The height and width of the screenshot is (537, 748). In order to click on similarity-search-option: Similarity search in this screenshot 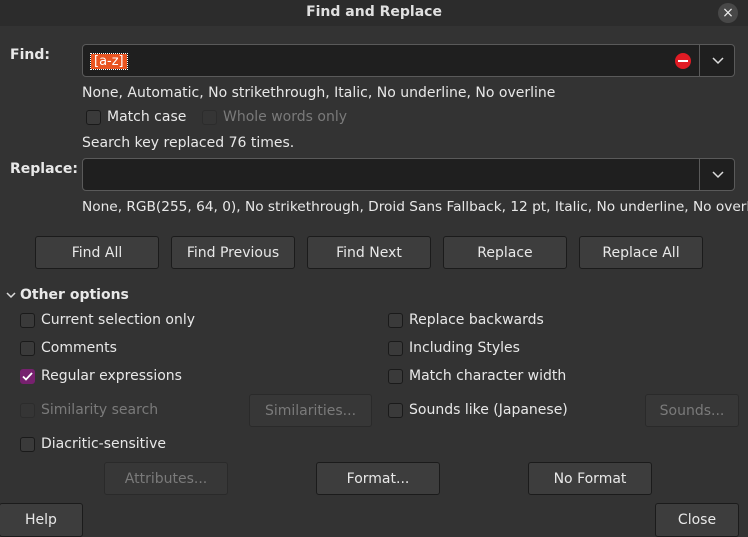, I will do `click(89, 410)`.